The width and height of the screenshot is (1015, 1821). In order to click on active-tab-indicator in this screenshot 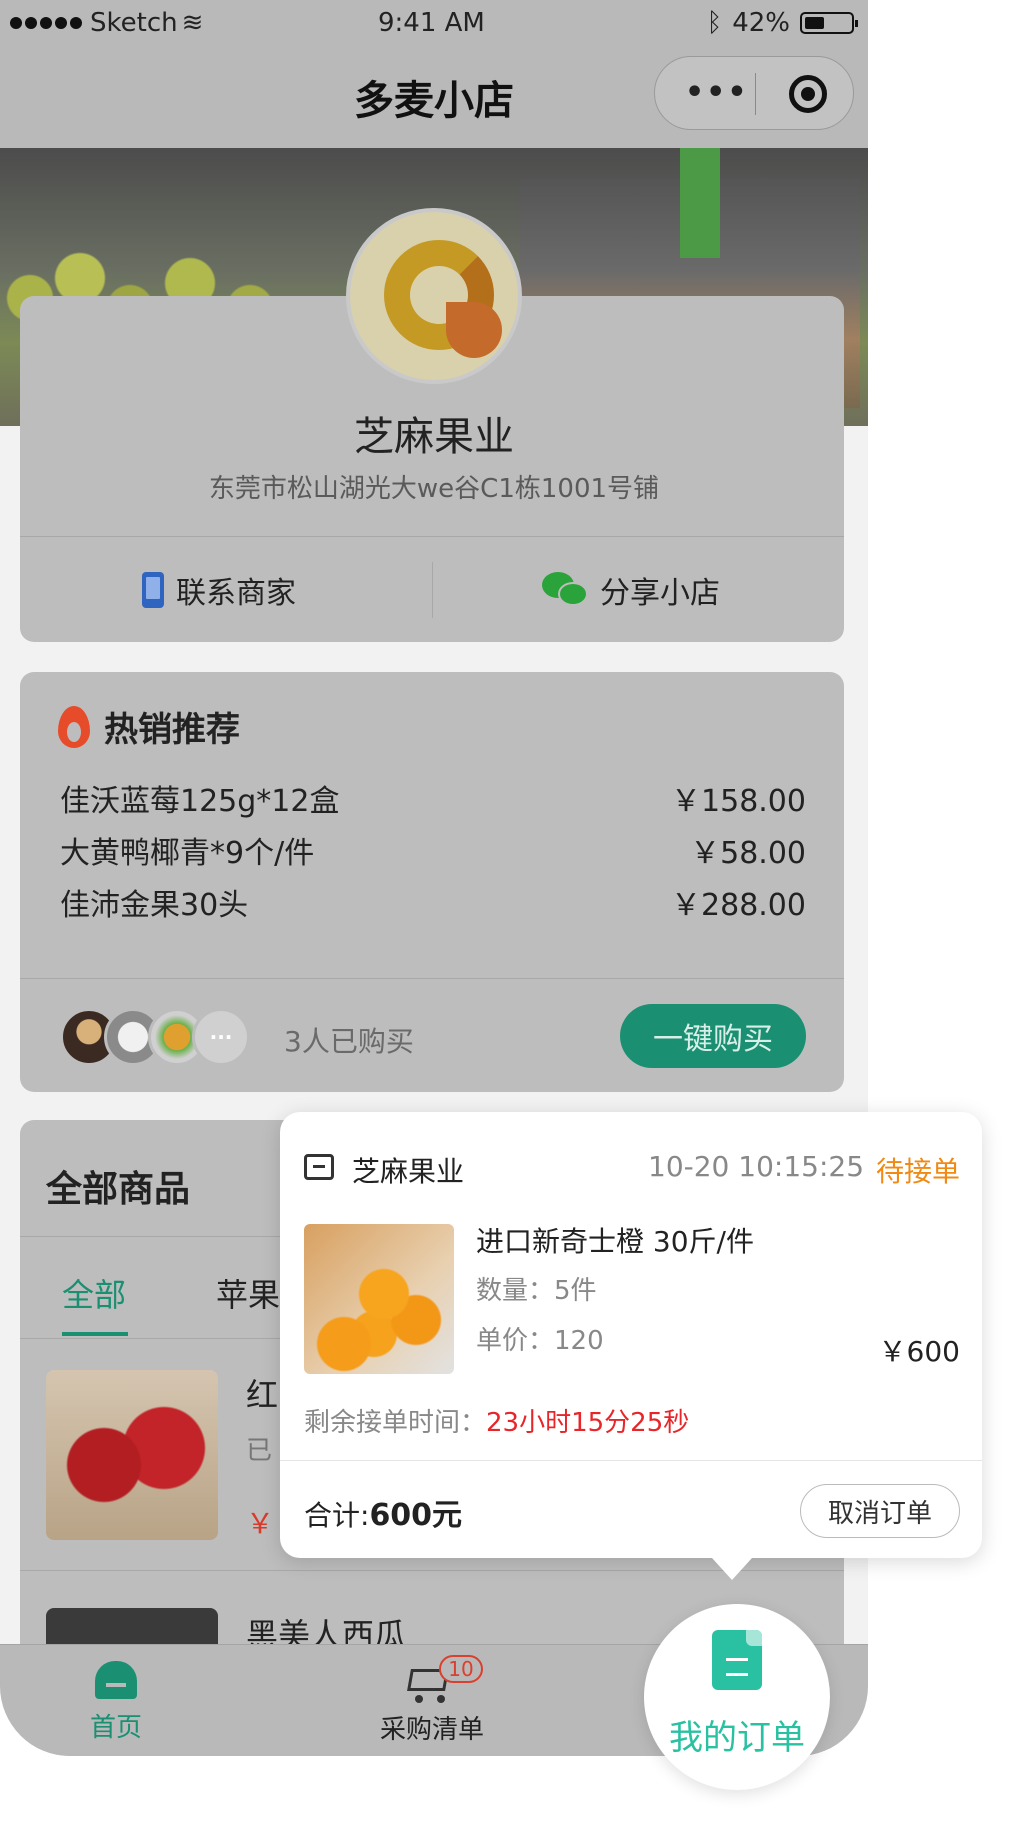, I will do `click(95, 1334)`.